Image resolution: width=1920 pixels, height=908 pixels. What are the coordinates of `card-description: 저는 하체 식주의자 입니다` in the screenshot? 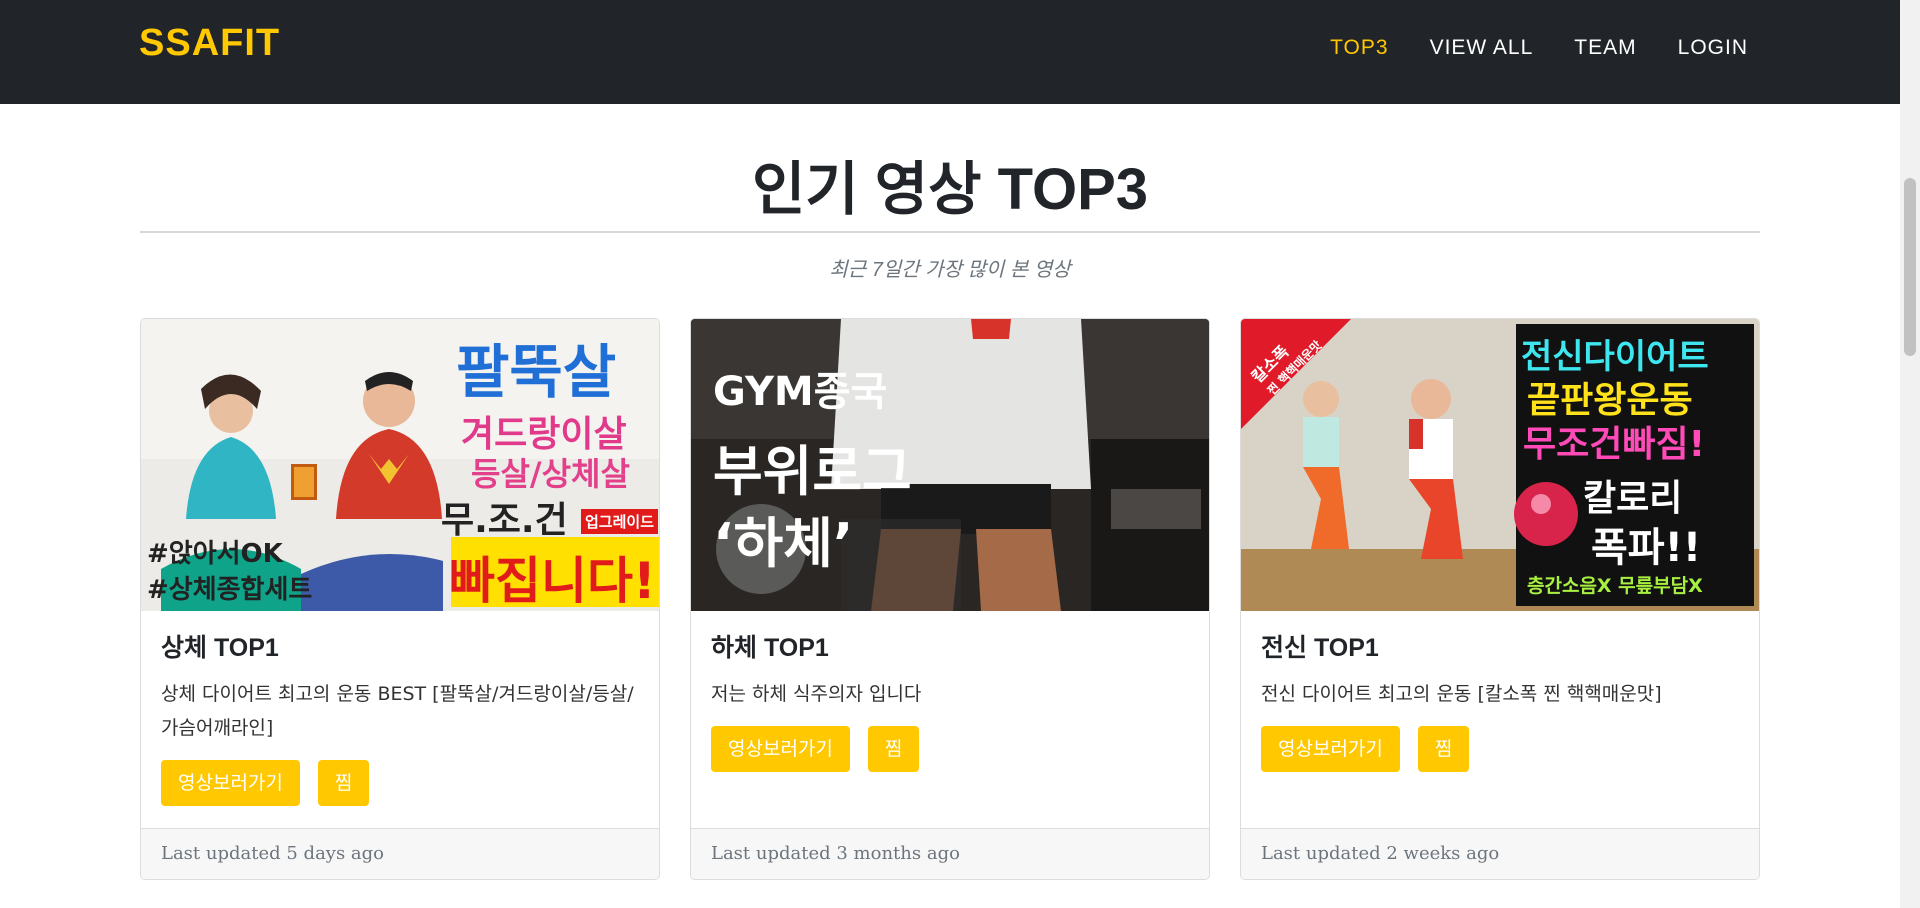 It's located at (816, 694).